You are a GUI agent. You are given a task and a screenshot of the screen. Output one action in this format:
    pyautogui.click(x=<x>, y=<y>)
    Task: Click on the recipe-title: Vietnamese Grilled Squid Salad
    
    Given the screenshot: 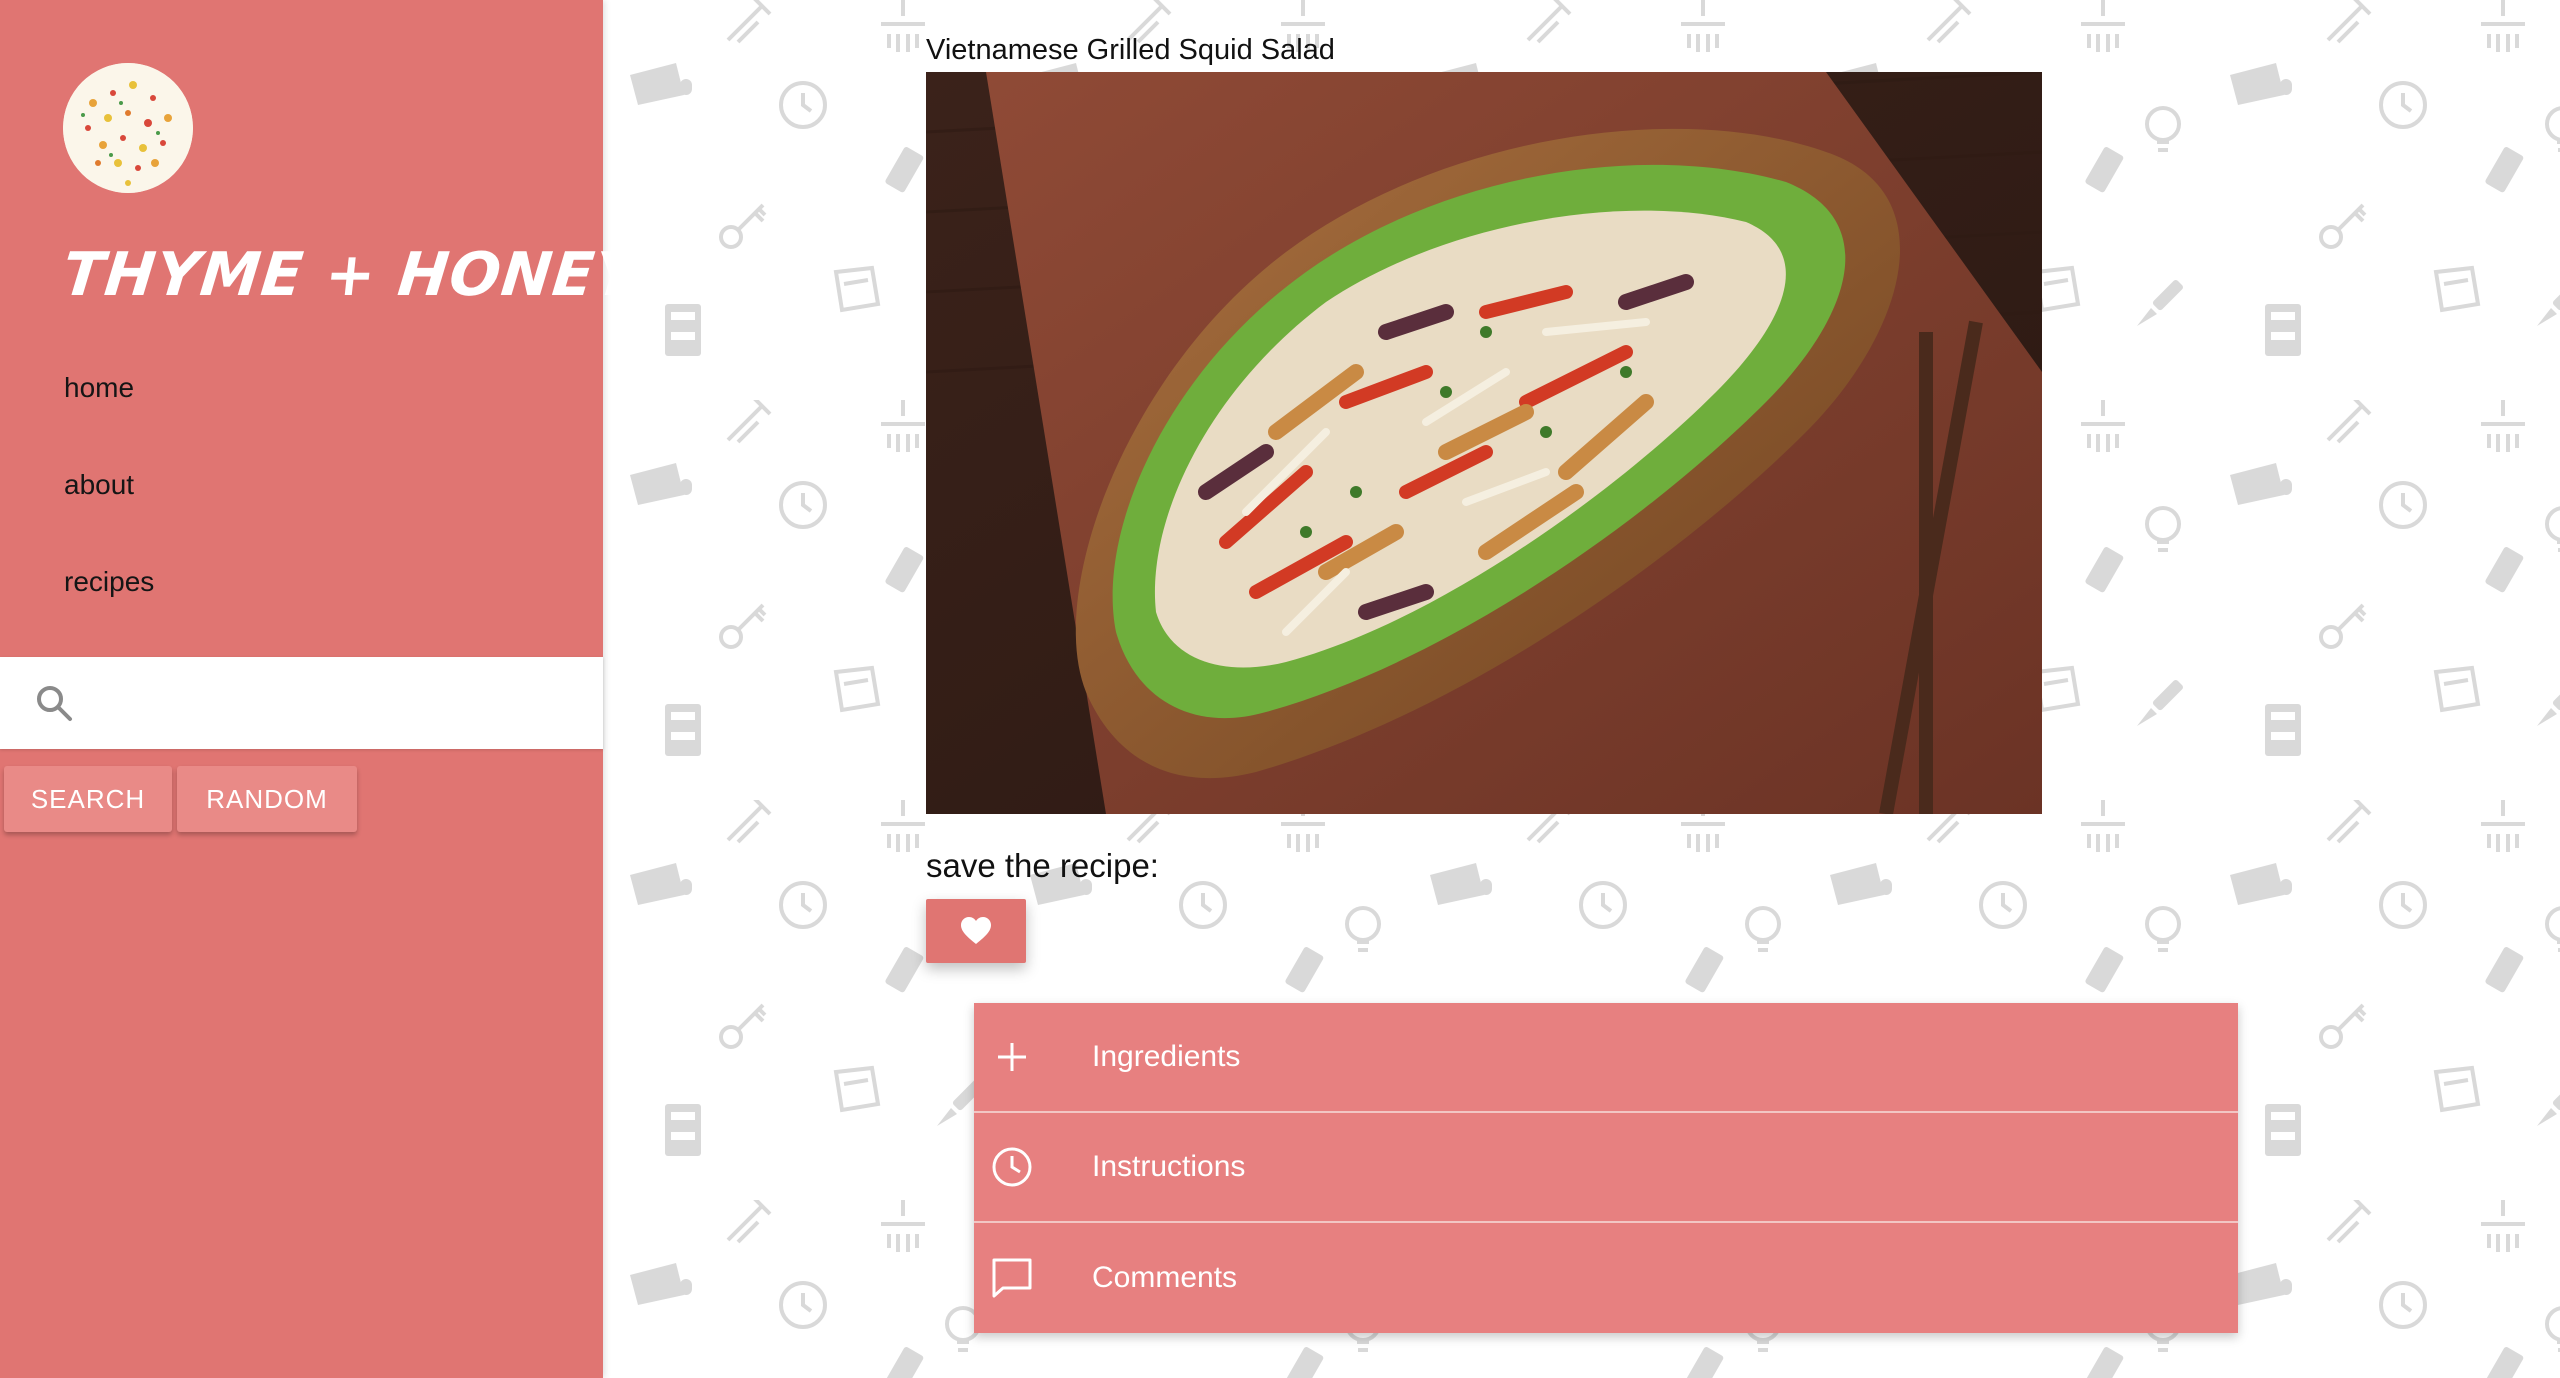 What is the action you would take?
    pyautogui.click(x=1130, y=50)
    